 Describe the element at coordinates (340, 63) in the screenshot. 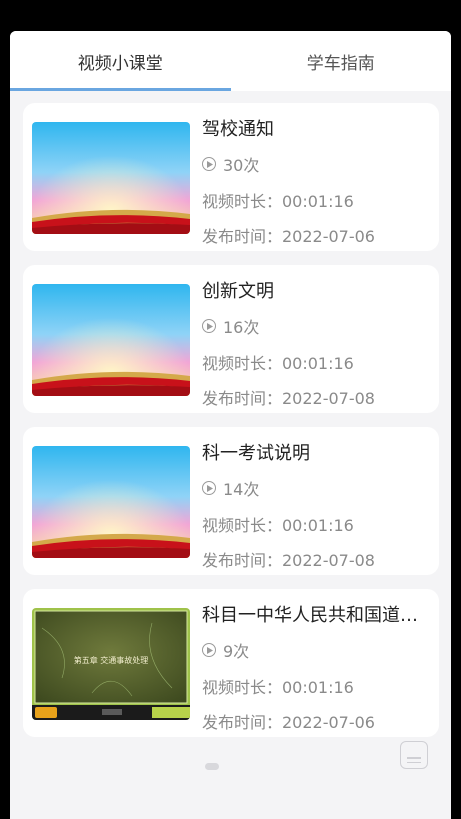

I see `tab-driving-guide-label: 学车指南` at that location.